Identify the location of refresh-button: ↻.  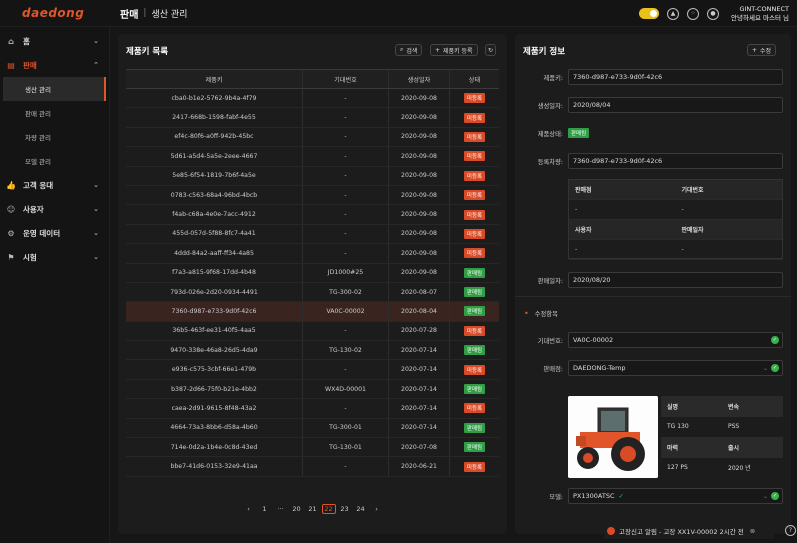
(491, 50).